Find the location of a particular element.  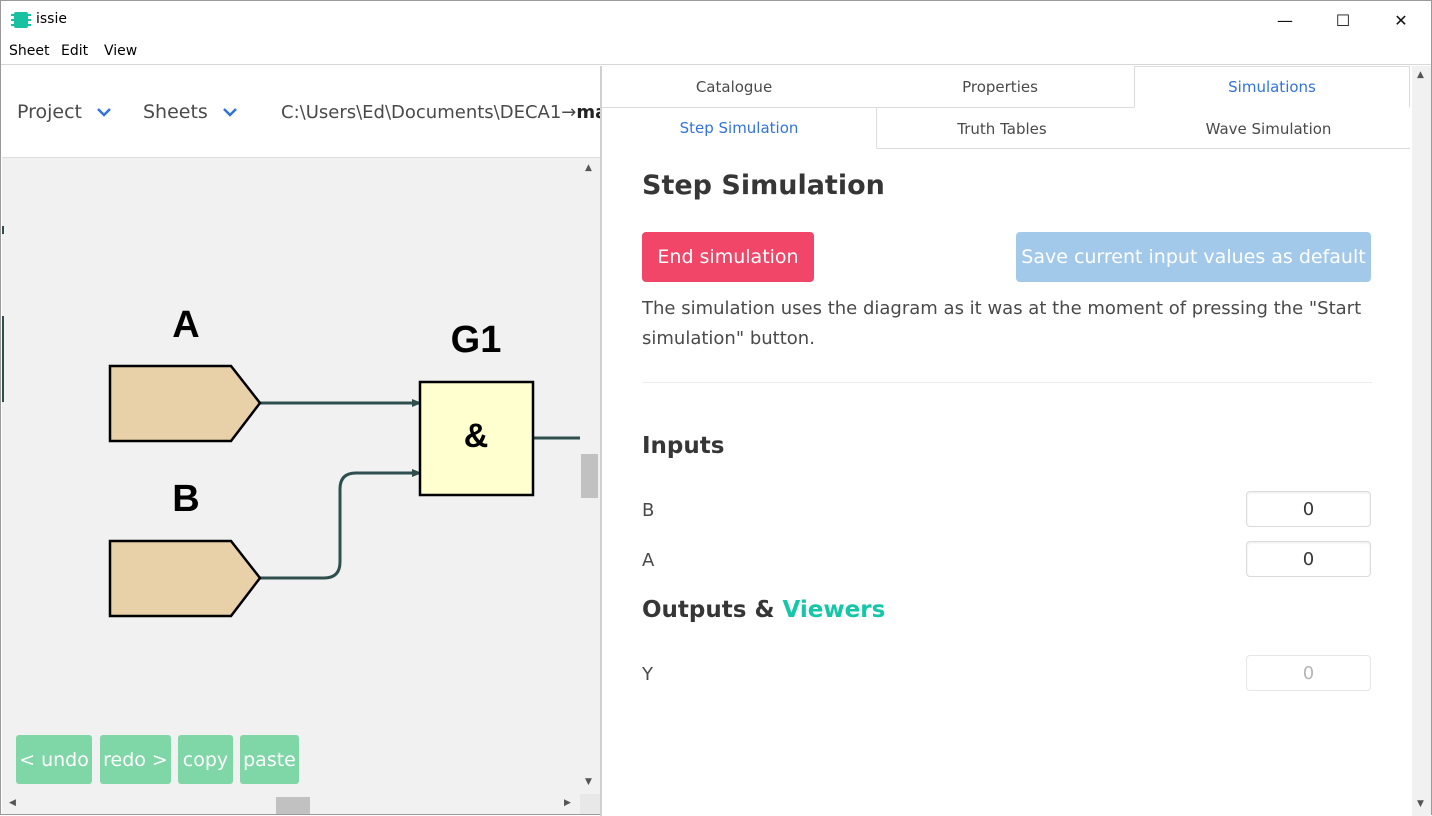

scroll-right-icon: ▶ is located at coordinates (567, 803).